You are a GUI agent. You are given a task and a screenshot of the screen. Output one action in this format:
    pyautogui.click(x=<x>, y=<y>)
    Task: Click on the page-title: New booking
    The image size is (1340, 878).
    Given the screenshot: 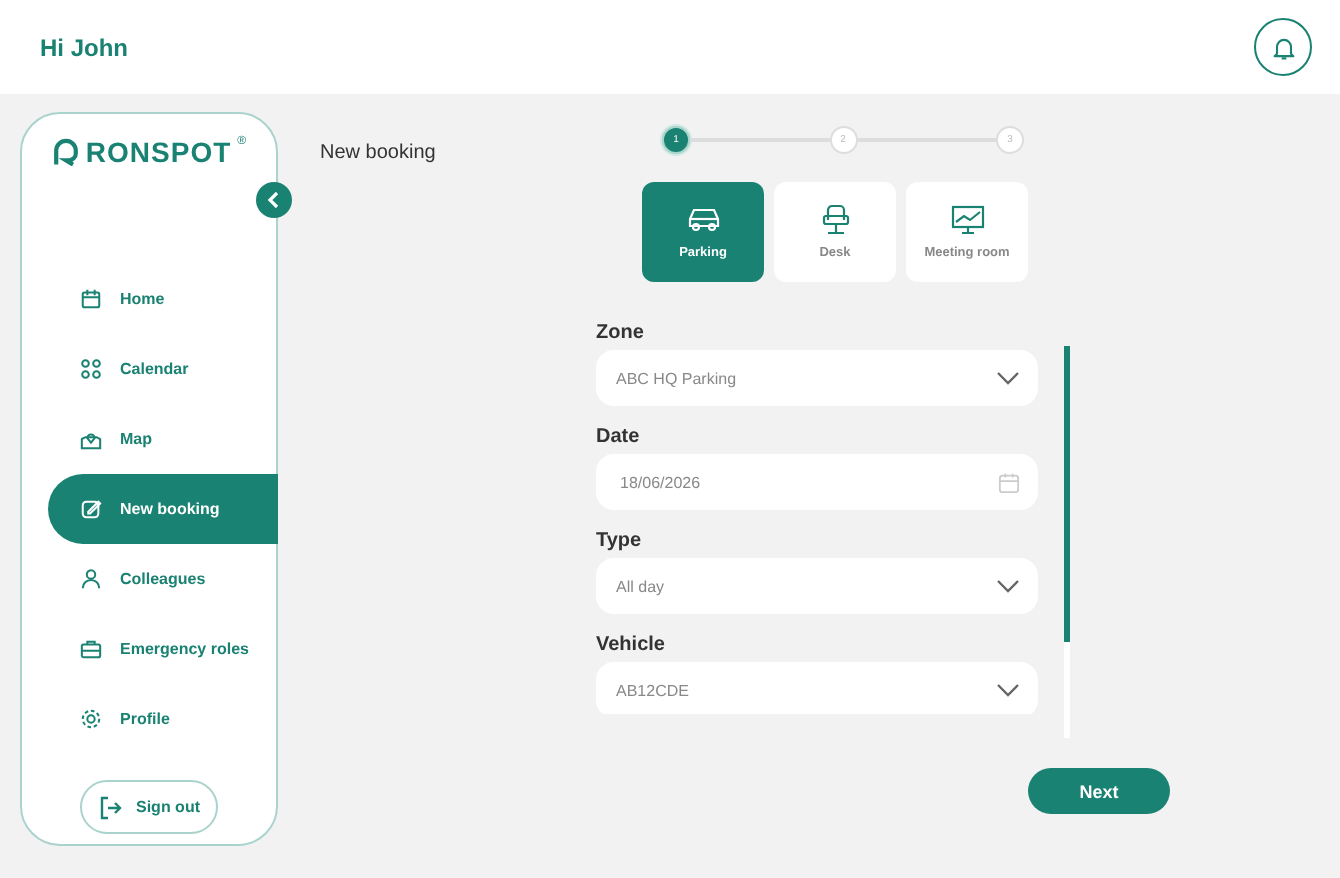 What is the action you would take?
    pyautogui.click(x=378, y=153)
    